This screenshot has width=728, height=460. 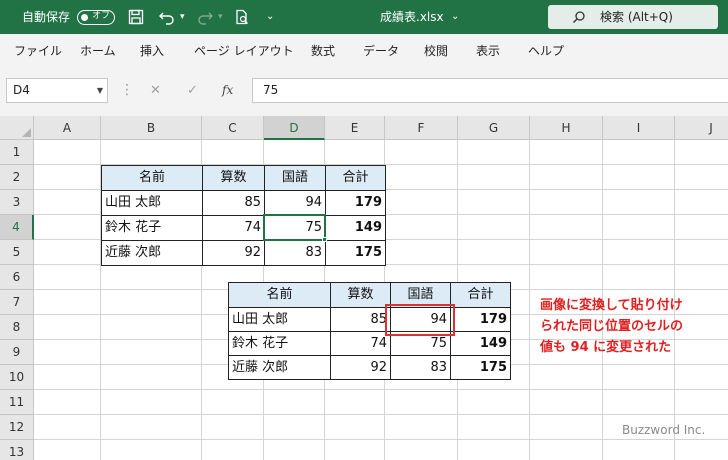 I want to click on row-header-2: 2, so click(x=17, y=177).